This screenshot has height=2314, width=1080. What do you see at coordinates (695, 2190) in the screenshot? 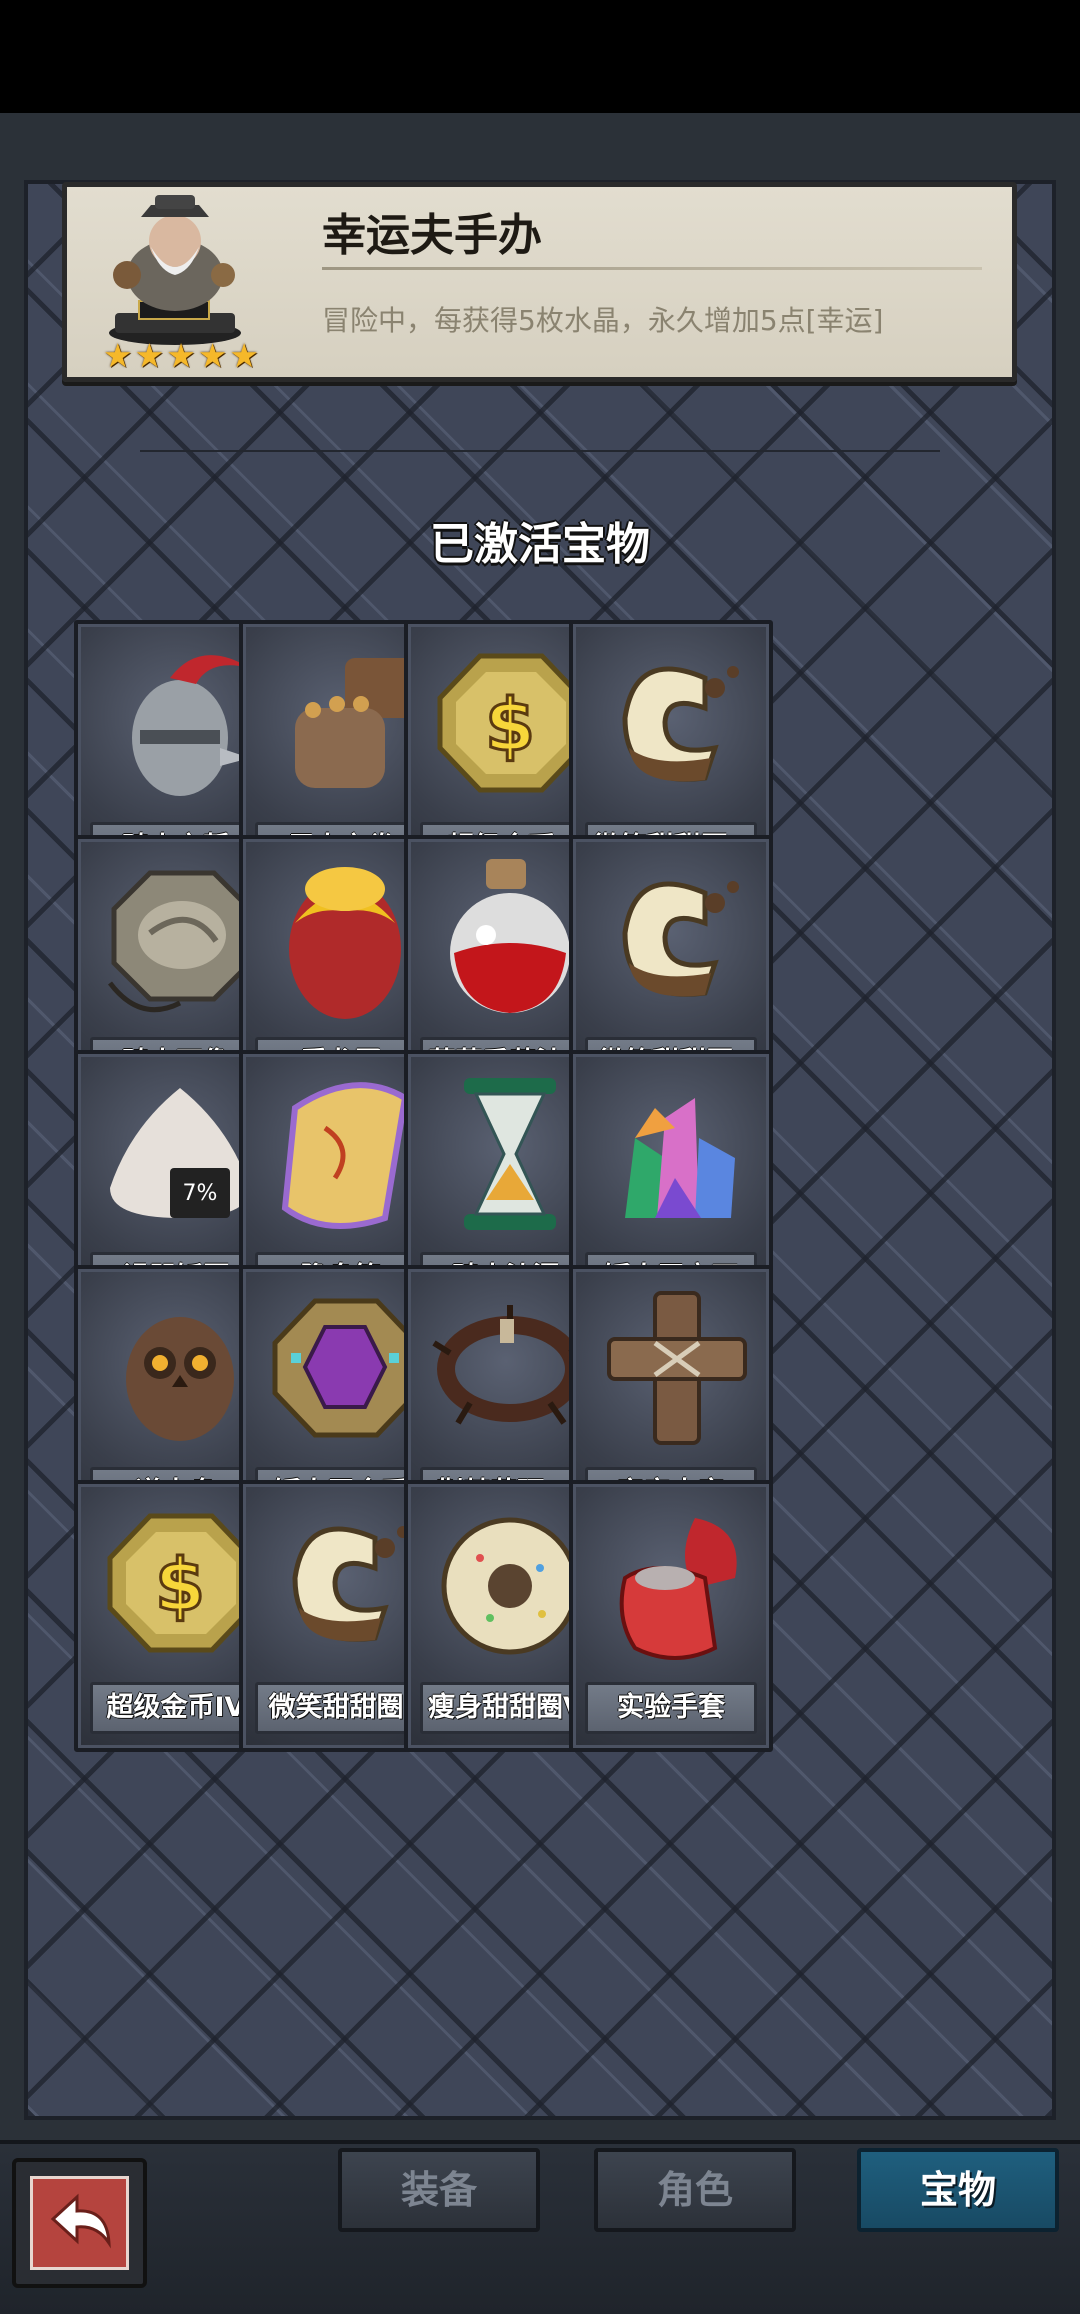
I see `tab-character: 角色` at bounding box center [695, 2190].